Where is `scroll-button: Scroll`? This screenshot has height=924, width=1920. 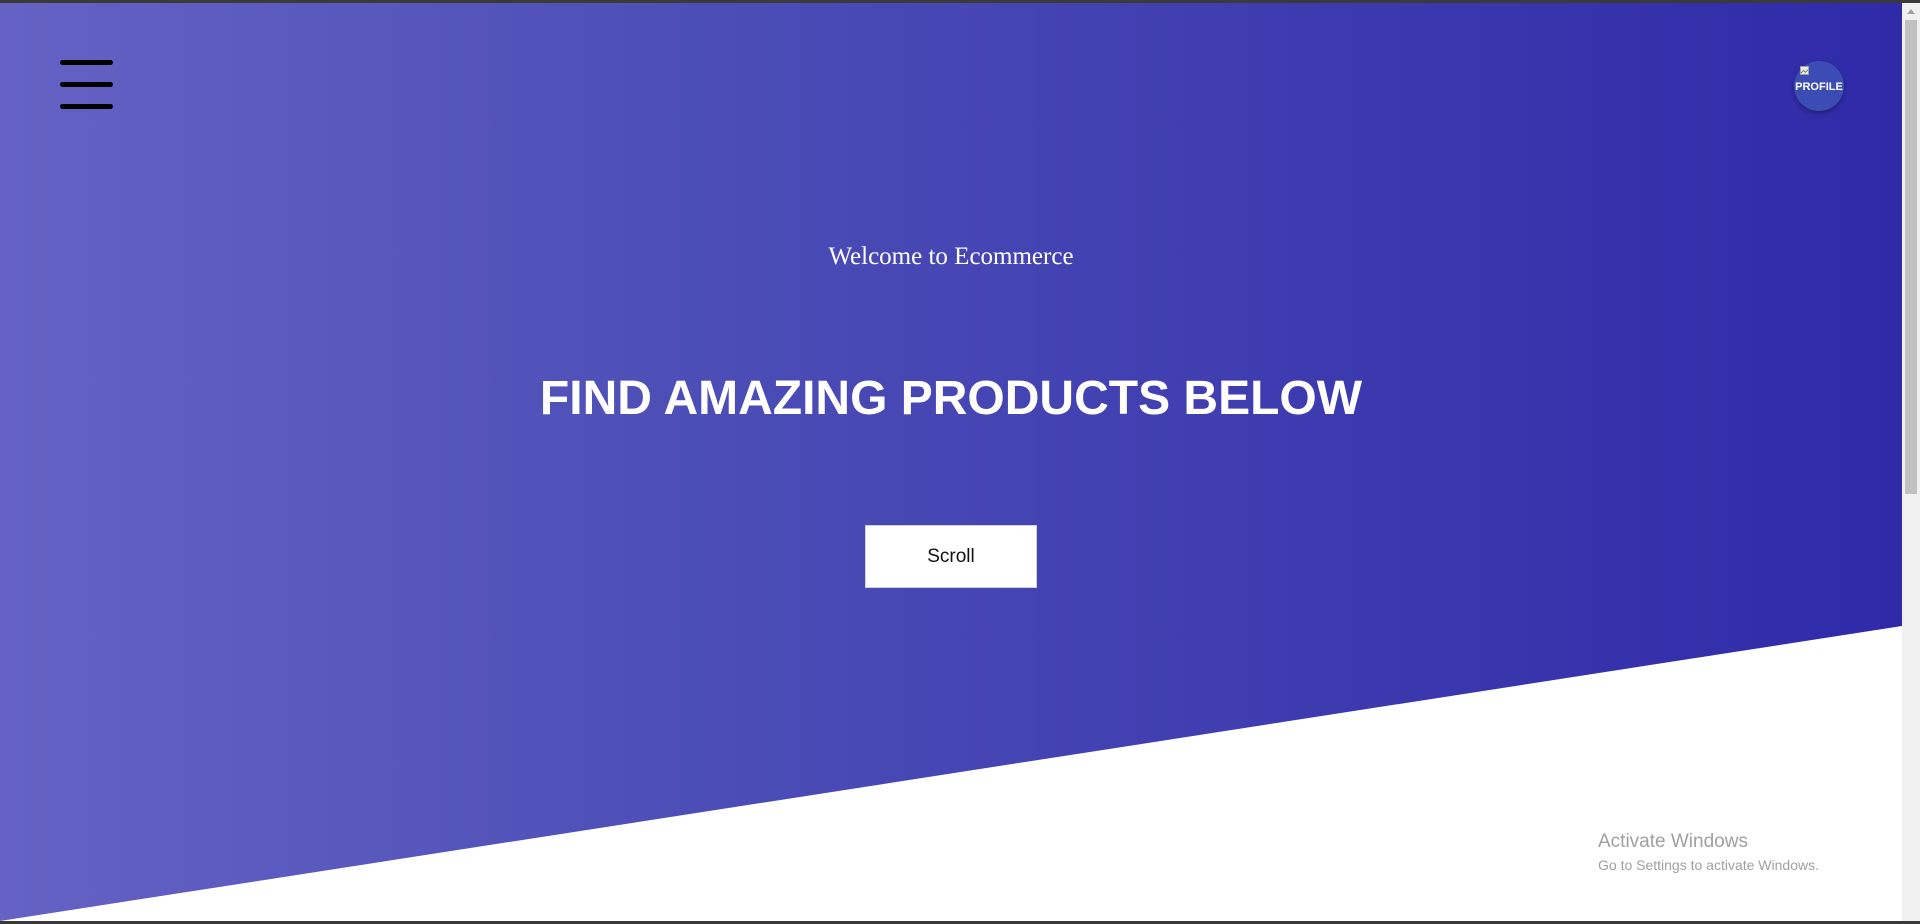 scroll-button: Scroll is located at coordinates (951, 556).